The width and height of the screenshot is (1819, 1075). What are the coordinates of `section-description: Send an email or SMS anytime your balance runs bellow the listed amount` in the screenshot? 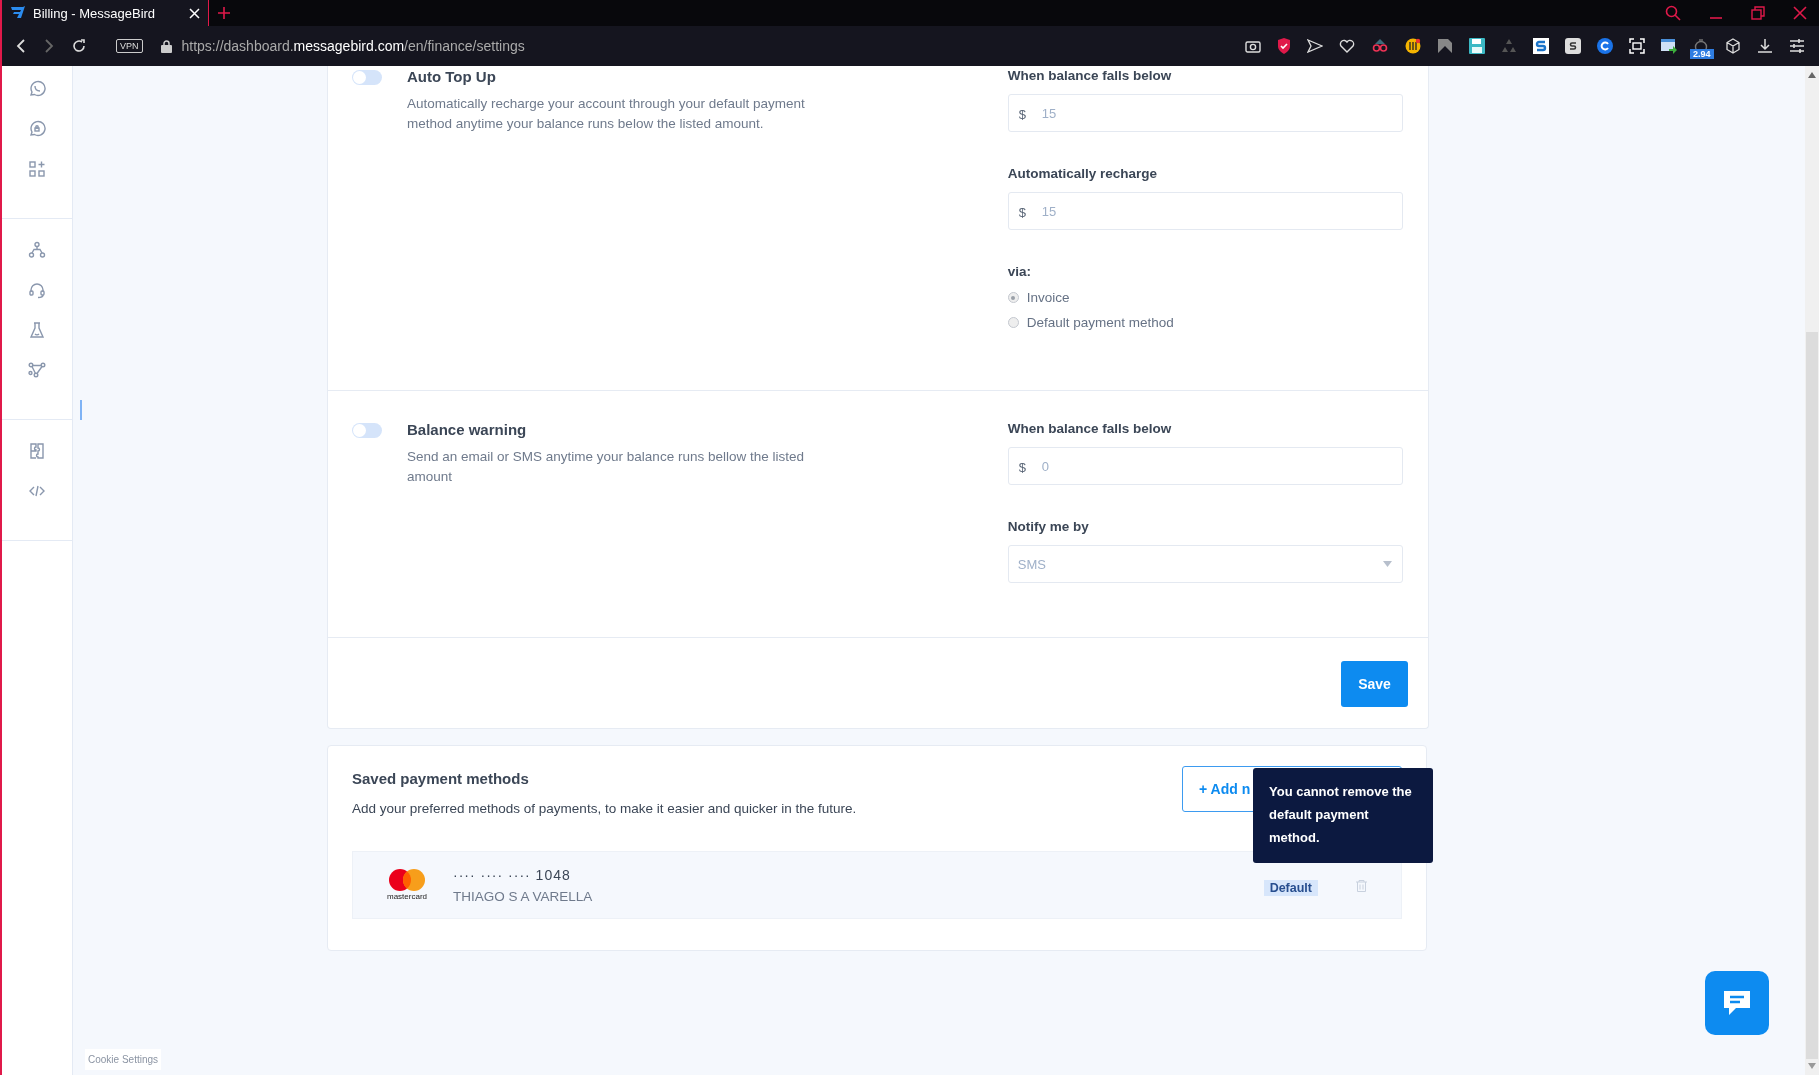 It's located at (606, 467).